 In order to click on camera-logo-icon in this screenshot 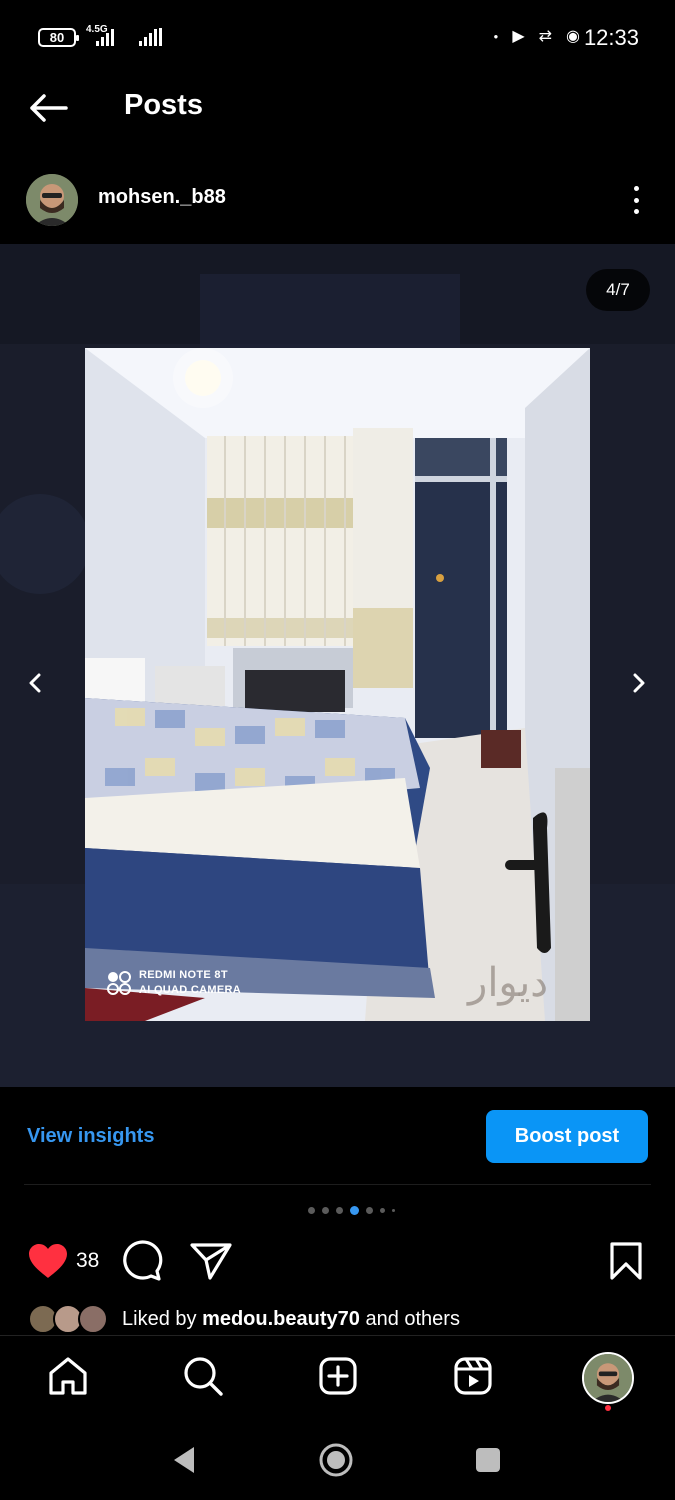, I will do `click(119, 983)`.